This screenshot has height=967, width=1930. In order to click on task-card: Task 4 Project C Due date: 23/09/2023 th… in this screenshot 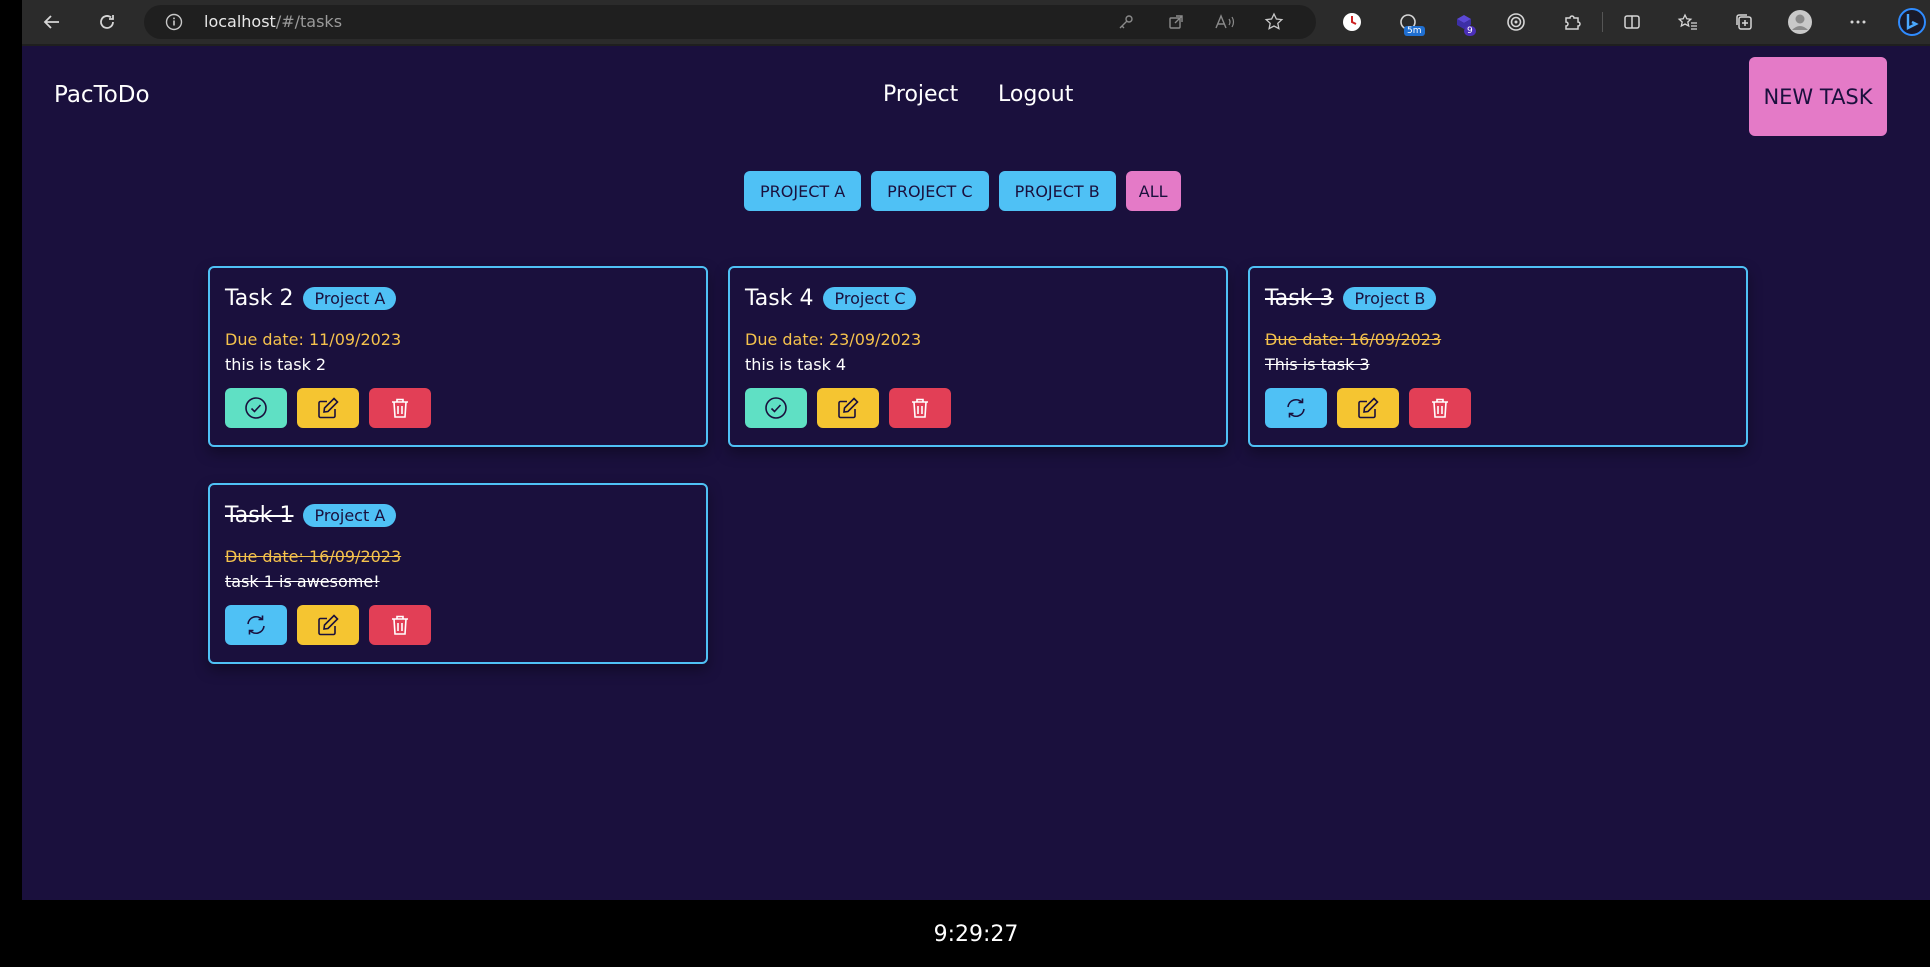, I will do `click(978, 356)`.